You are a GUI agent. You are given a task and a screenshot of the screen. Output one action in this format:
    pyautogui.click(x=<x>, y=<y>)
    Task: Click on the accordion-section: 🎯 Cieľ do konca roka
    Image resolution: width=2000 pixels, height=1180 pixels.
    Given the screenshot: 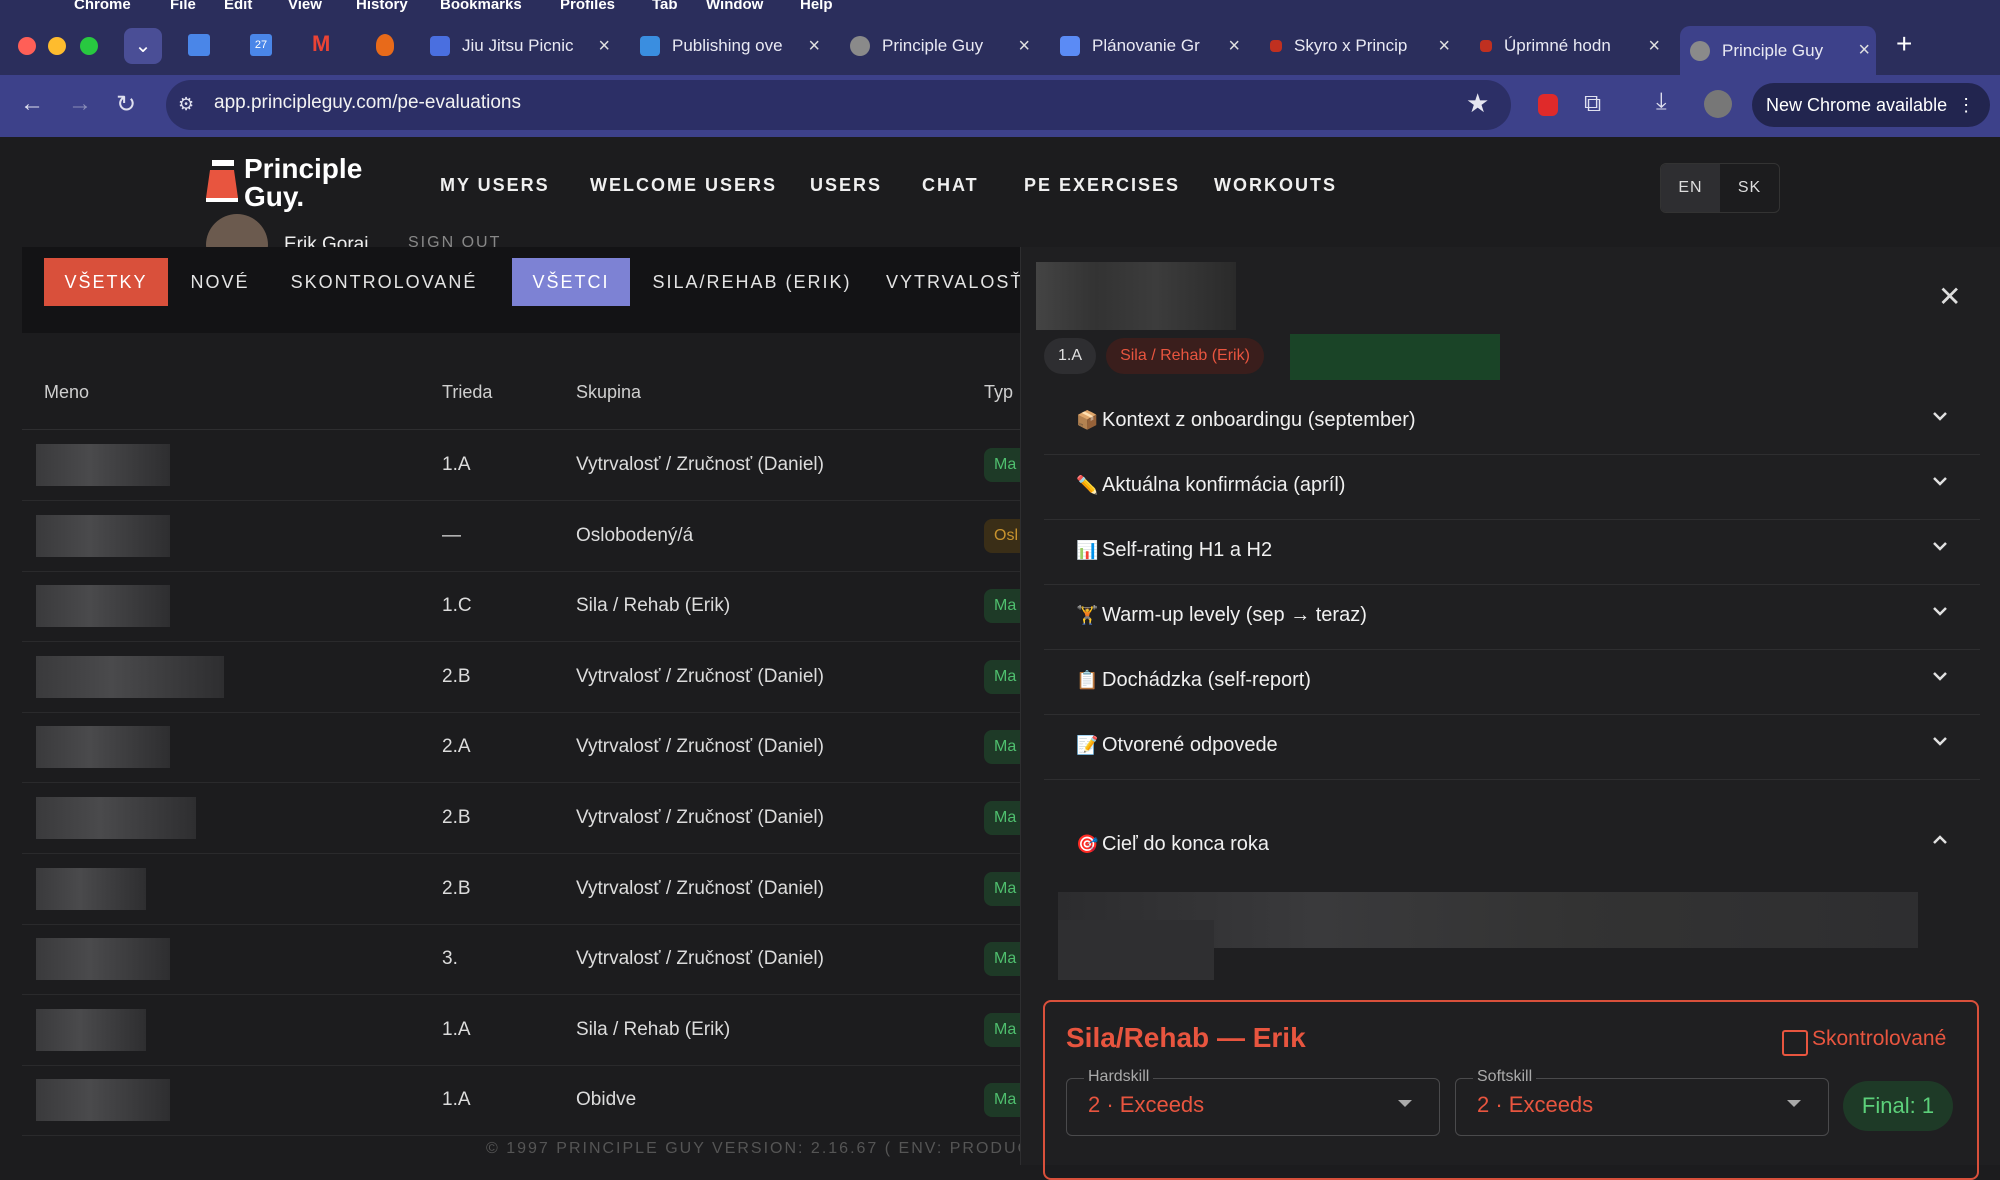 What is the action you would take?
    pyautogui.click(x=1512, y=846)
    